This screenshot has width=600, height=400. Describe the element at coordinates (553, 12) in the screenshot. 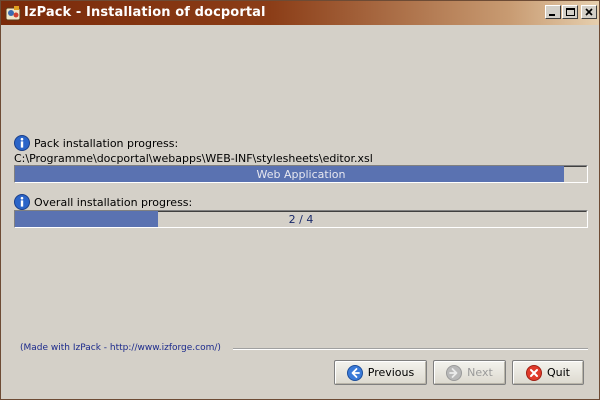

I see `minimize-button` at that location.